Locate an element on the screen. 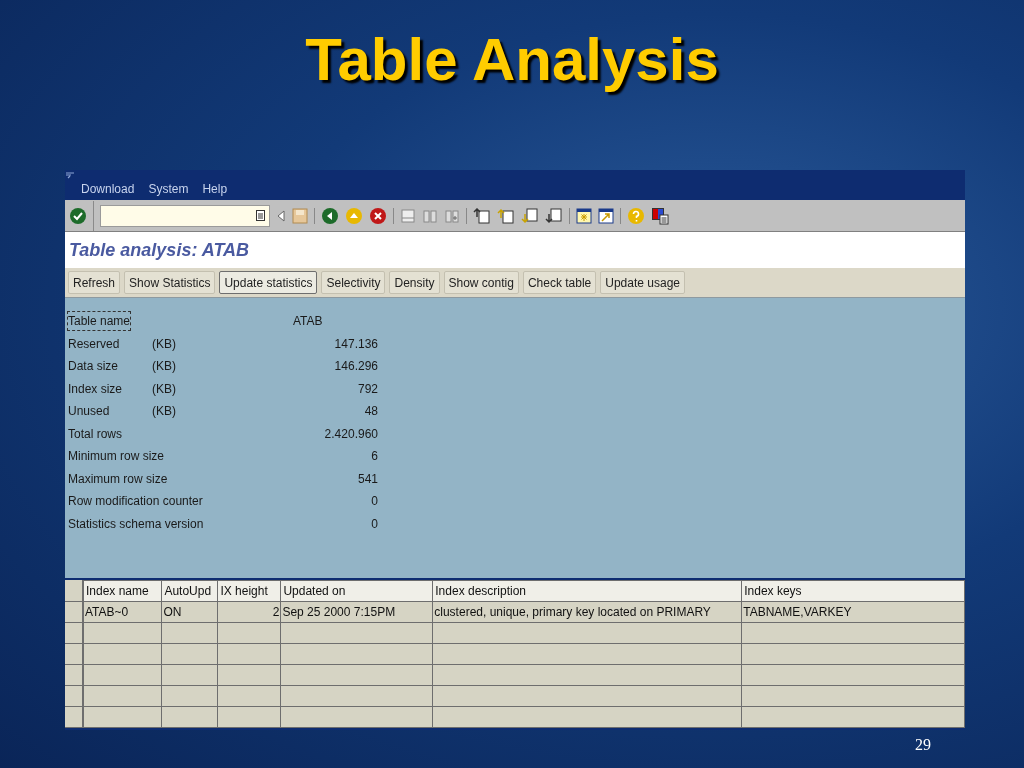  menu-item: Download is located at coordinates (108, 189).